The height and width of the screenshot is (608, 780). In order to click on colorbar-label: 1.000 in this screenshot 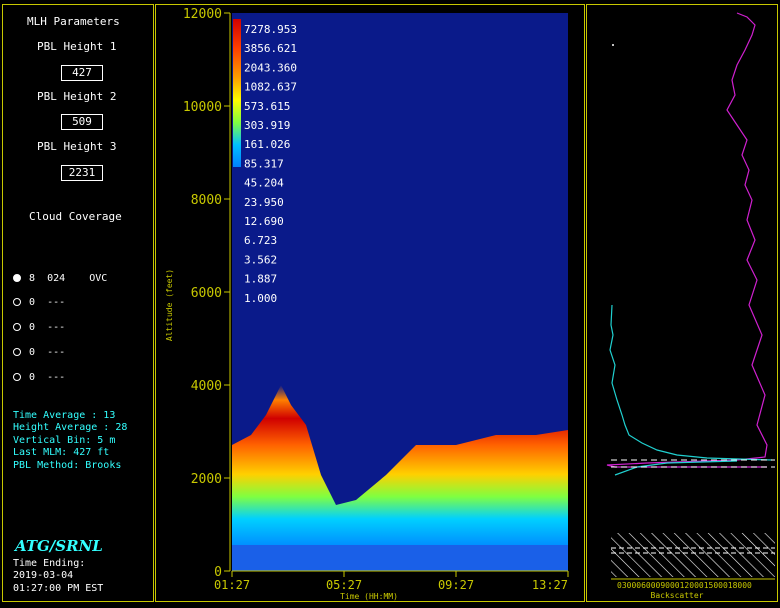, I will do `click(260, 298)`.